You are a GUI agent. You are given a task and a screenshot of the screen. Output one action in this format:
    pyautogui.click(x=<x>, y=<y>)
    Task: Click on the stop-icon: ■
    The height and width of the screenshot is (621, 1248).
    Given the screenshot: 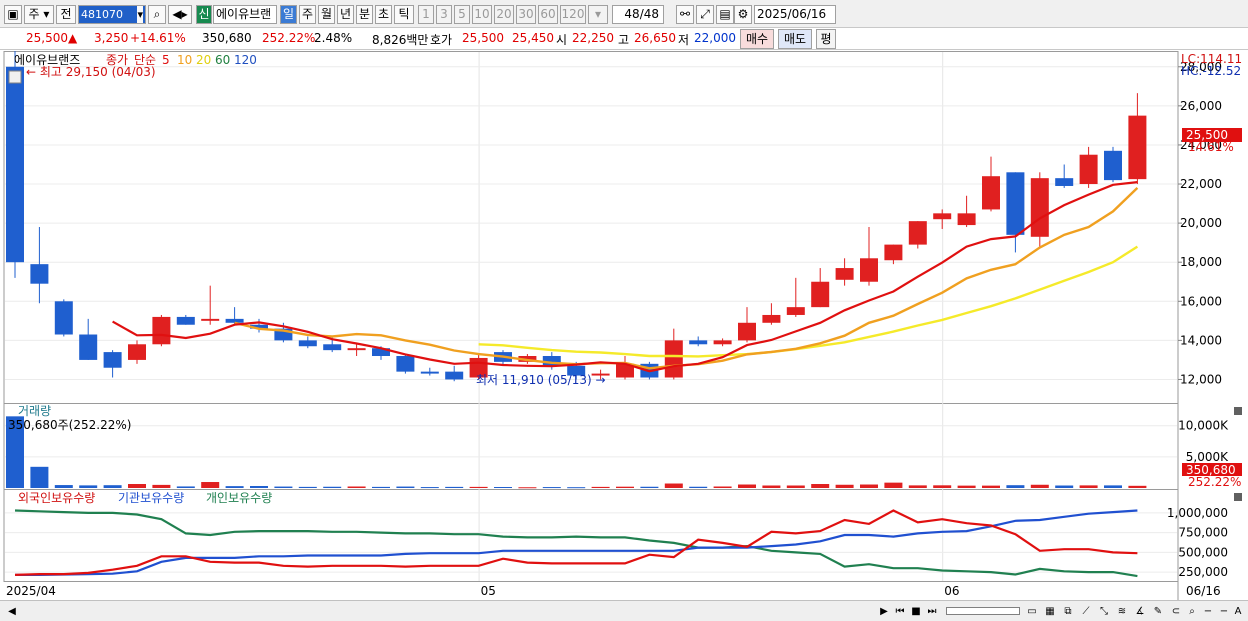 What is the action you would take?
    pyautogui.click(x=916, y=611)
    